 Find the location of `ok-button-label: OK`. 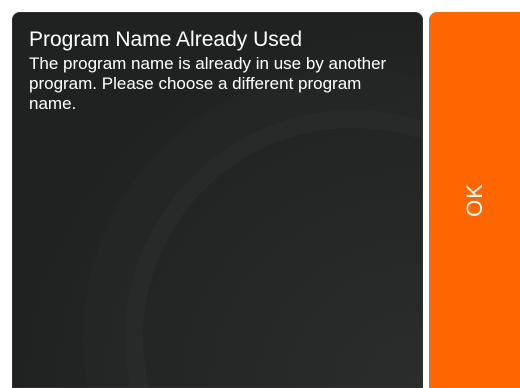

ok-button-label: OK is located at coordinates (474, 200).